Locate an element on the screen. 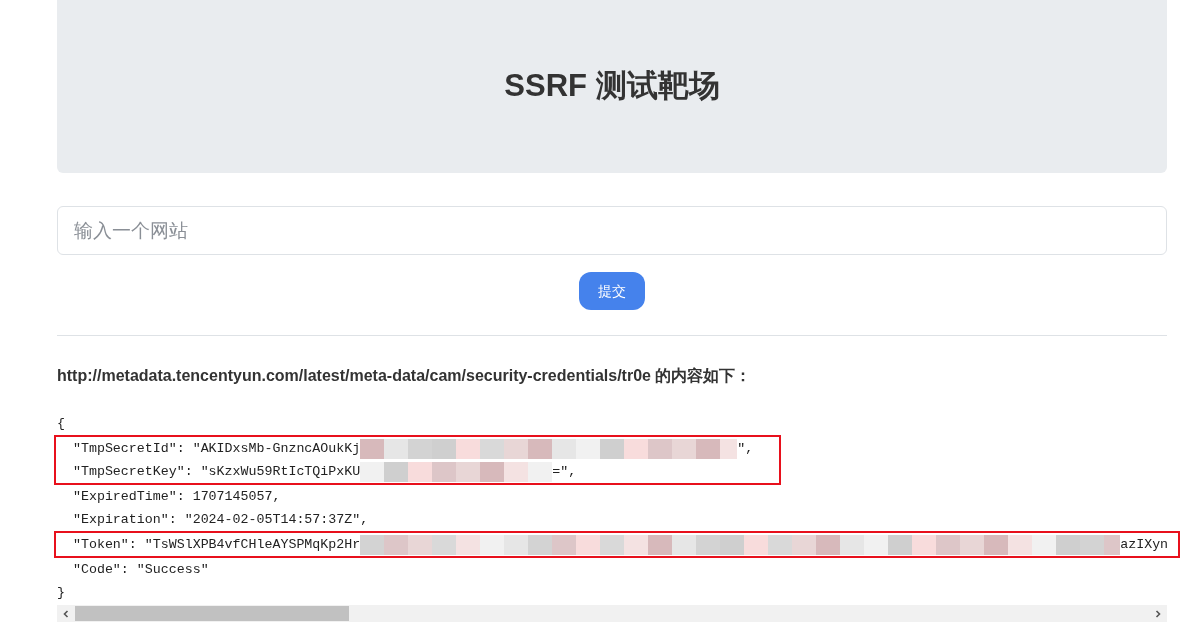 This screenshot has height=638, width=1204. code-line: "Token": "TsWSlXPB4vfCHleAYSPMqKp2Hr is located at coordinates (216, 544).